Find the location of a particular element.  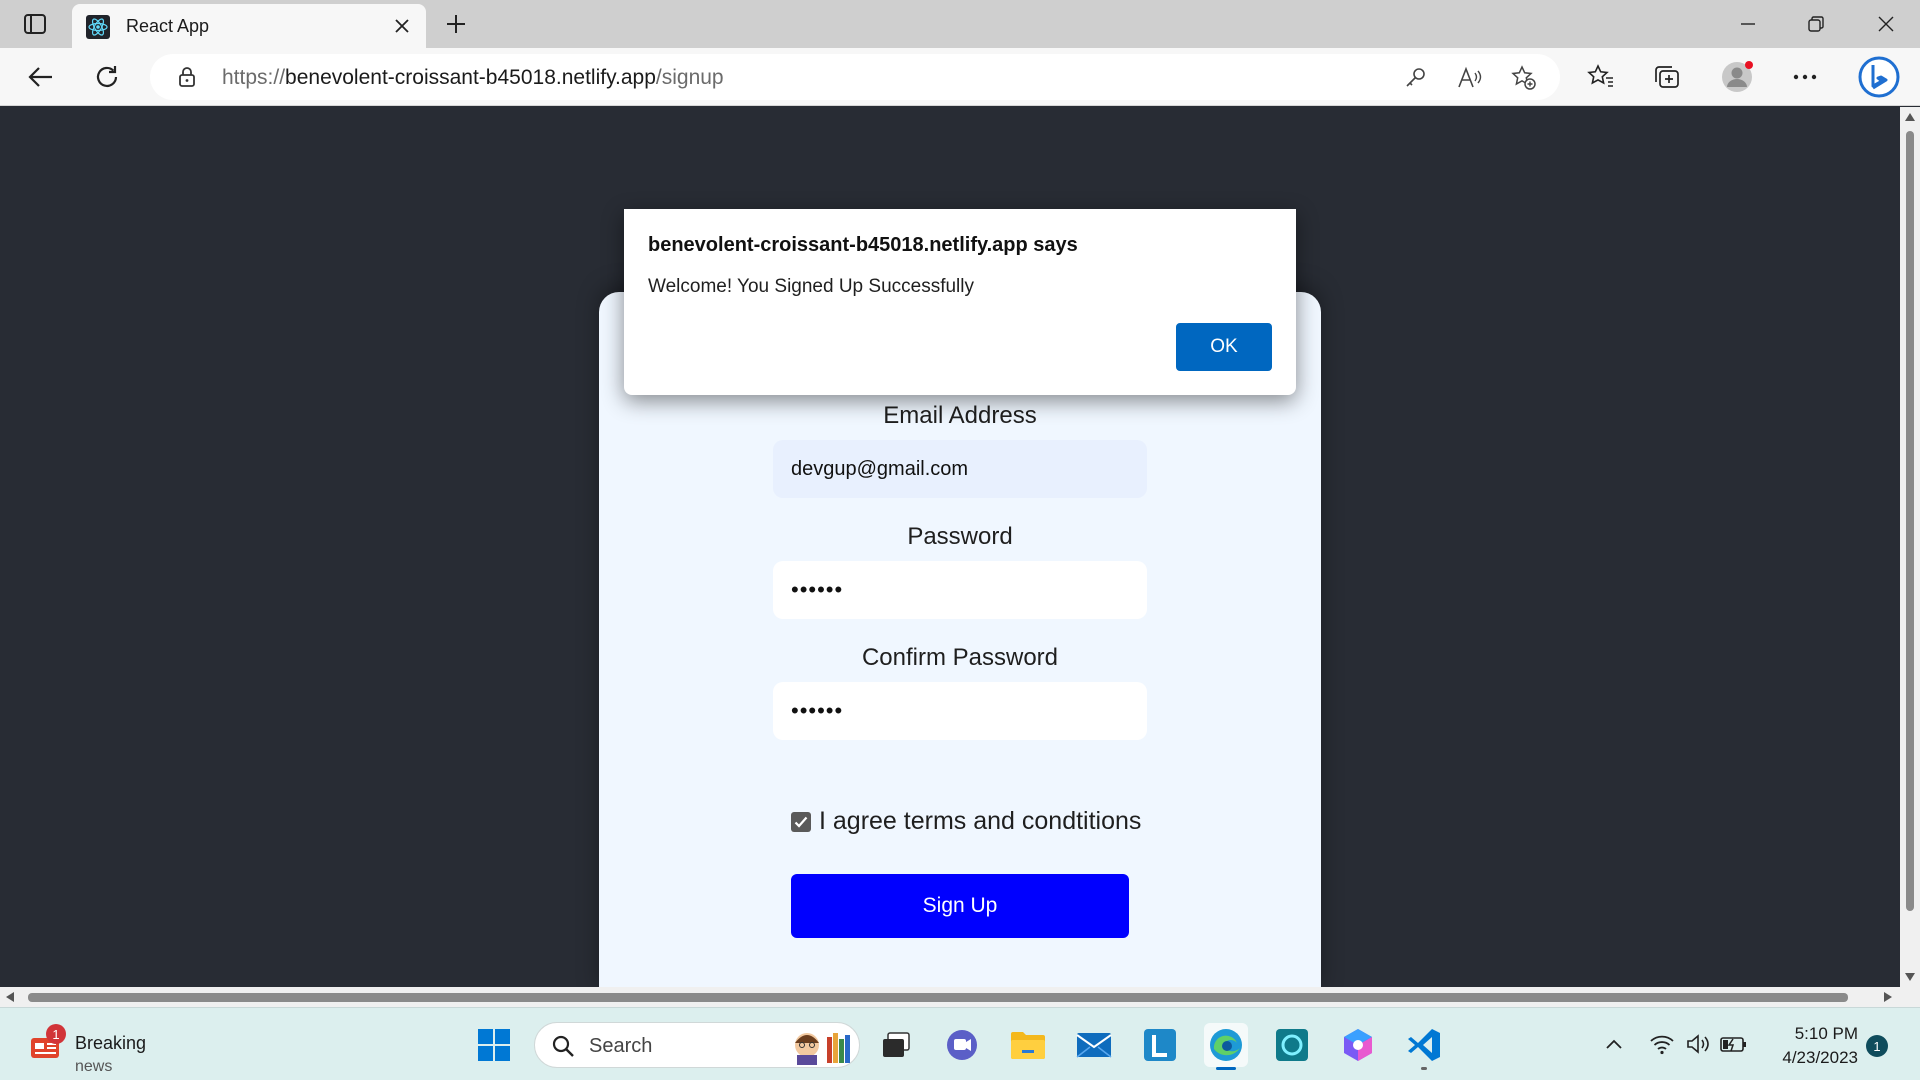

agree-terms-label: I agree terms and condtitions is located at coordinates (980, 821).